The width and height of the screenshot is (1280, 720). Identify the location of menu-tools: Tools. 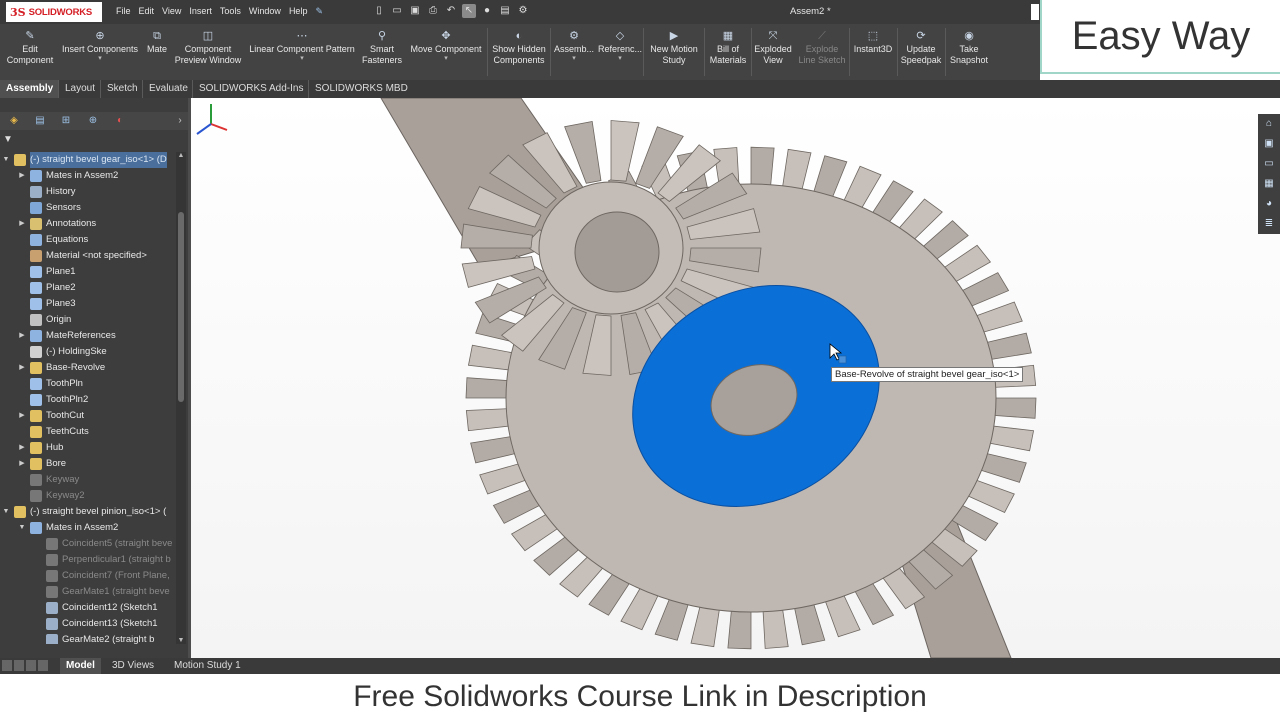
(230, 11).